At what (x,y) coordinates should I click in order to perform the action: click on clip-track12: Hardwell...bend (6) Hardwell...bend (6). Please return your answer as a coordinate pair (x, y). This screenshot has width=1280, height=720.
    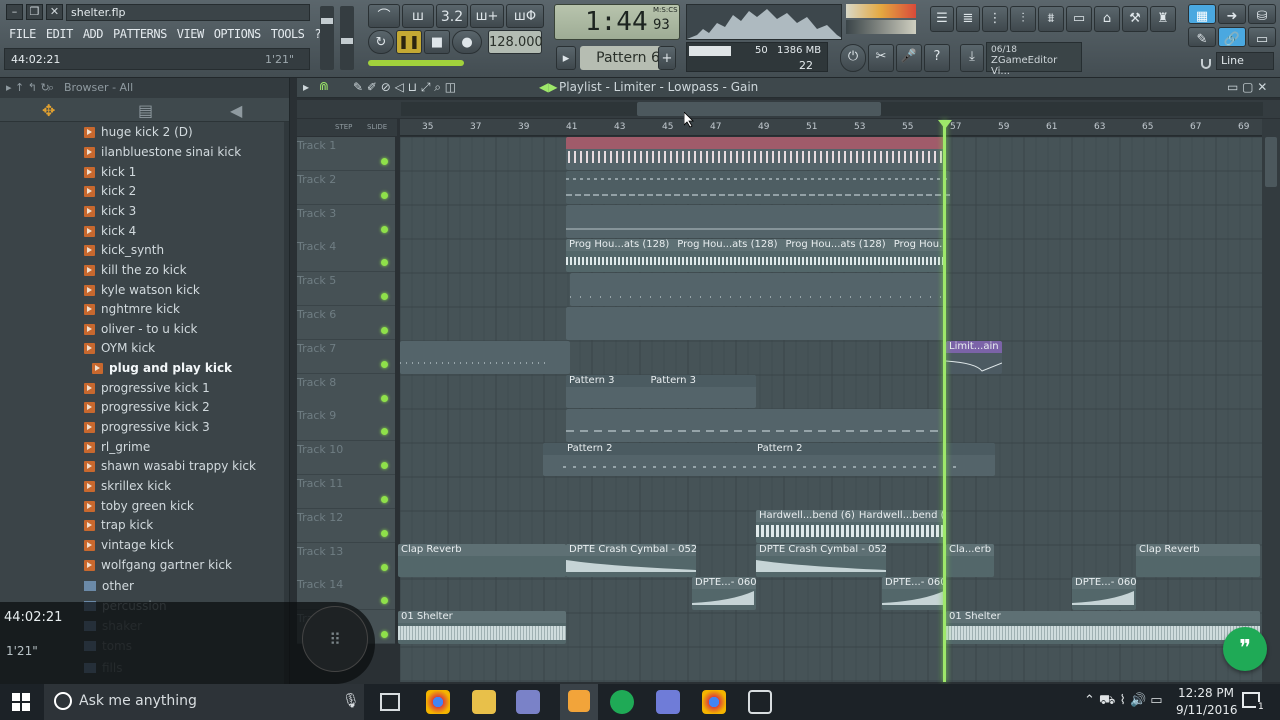
    Looking at the image, I should click on (851, 526).